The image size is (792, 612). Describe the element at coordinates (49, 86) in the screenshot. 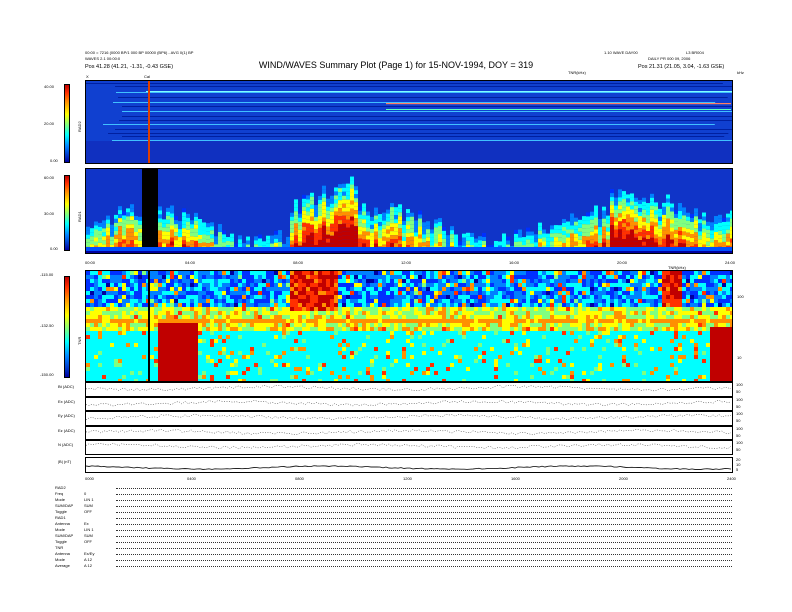

I see `rad2-cbar-tick-0: 40.00` at that location.